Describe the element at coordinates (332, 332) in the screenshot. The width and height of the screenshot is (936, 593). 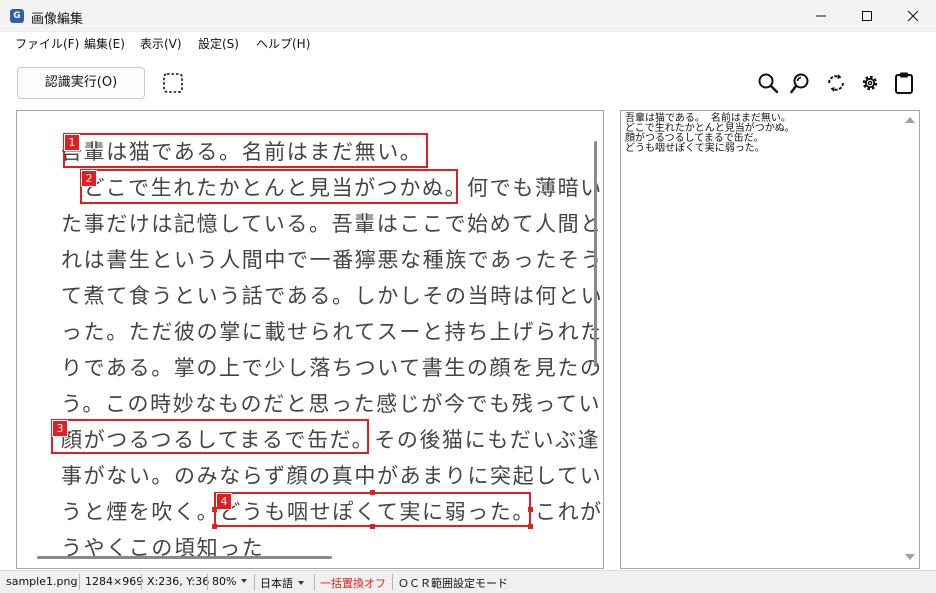
I see `document-line: った。ただ彼の掌に載せられてスーと持ち上げられた` at that location.